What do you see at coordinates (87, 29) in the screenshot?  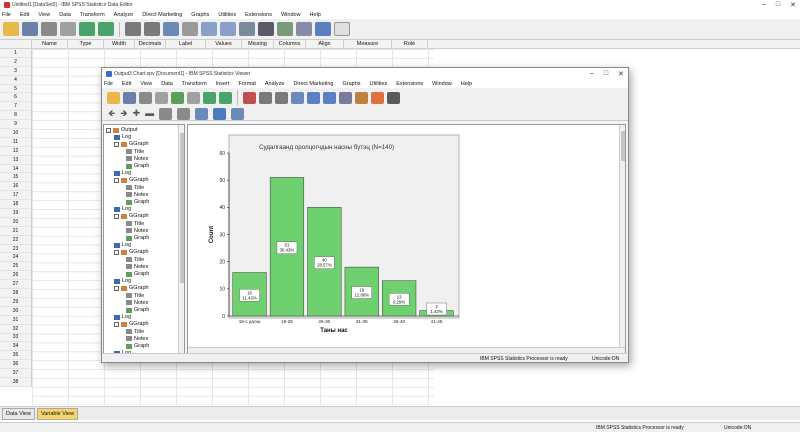 I see `undo-icon` at bounding box center [87, 29].